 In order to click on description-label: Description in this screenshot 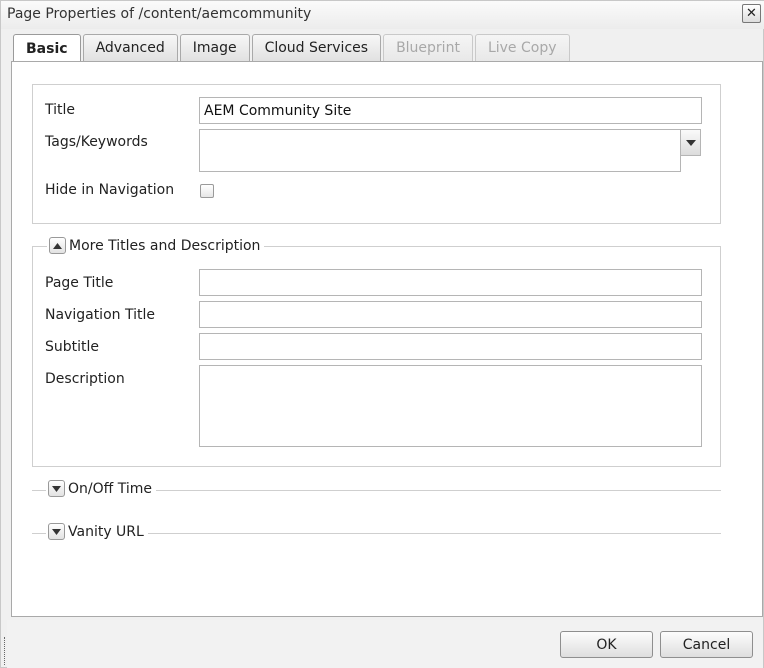, I will do `click(85, 379)`.